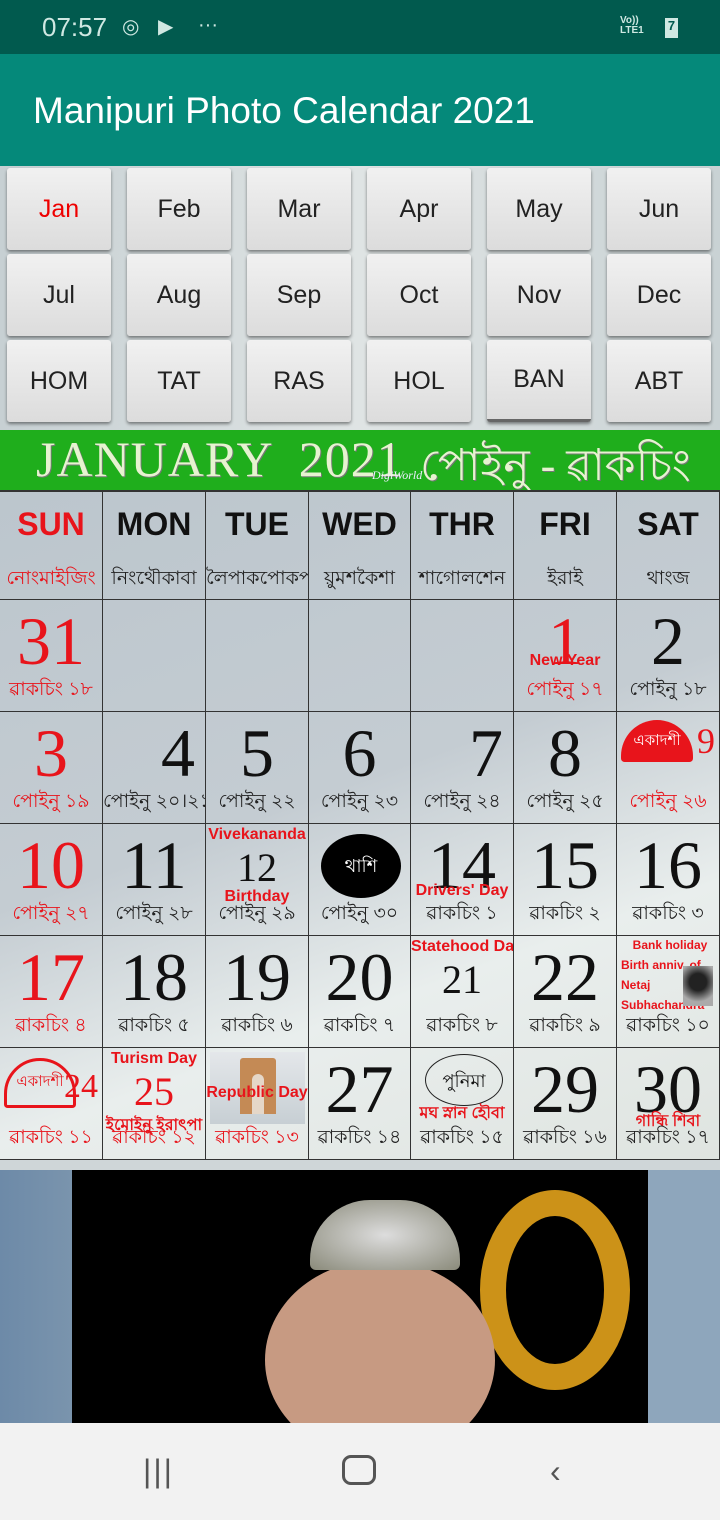 The width and height of the screenshot is (720, 1520). I want to click on month-button-jul: Jul, so click(59, 295).